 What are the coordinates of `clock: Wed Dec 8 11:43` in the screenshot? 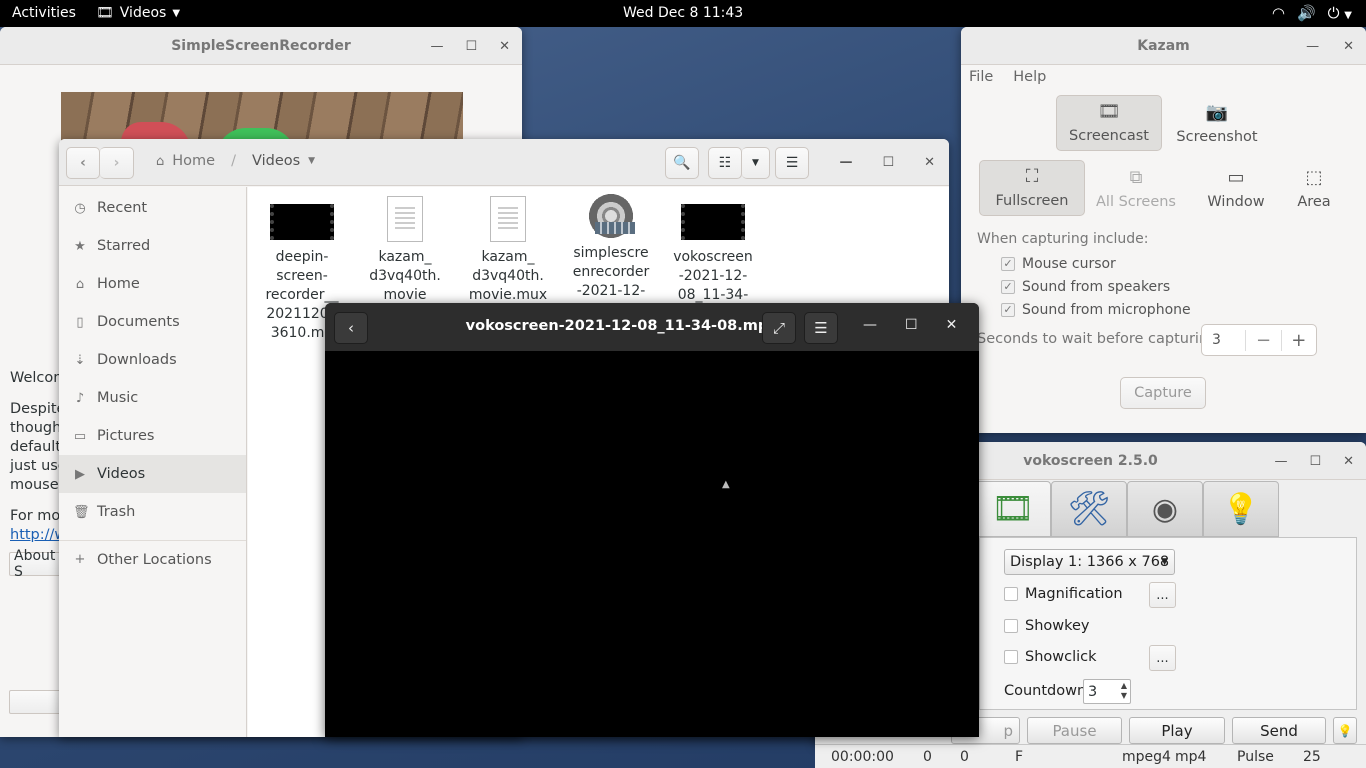 It's located at (683, 13).